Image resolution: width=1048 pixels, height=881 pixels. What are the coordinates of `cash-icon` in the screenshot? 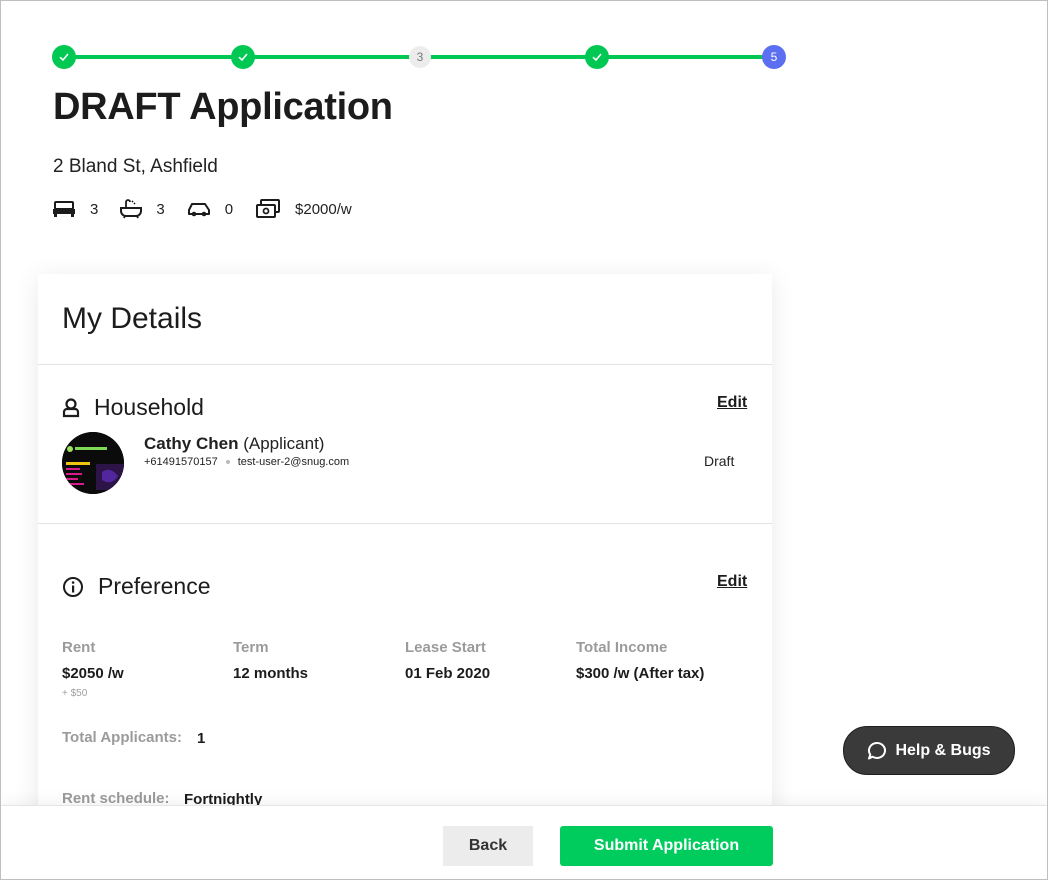 It's located at (268, 208).